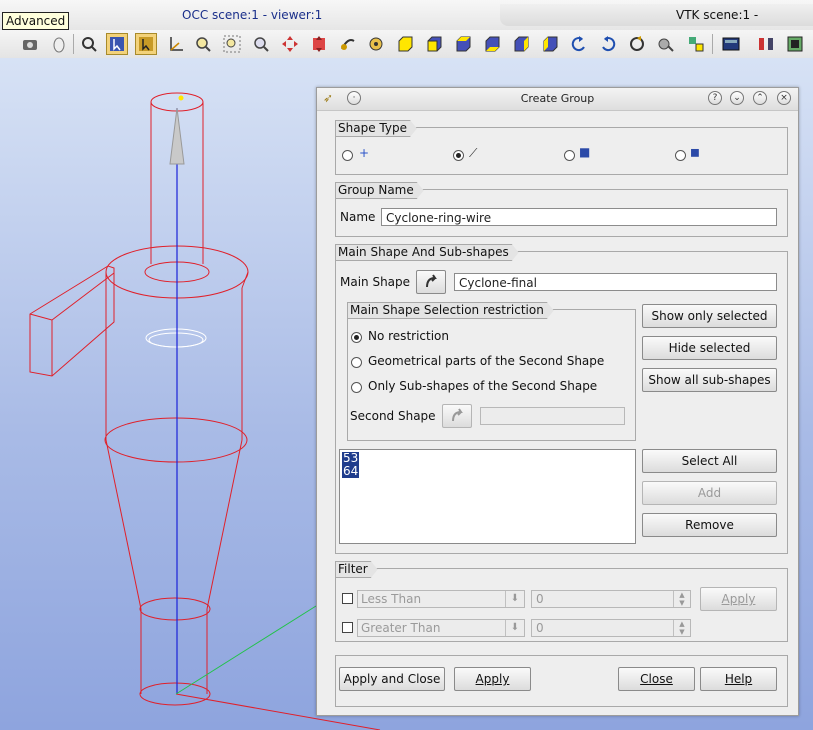 This screenshot has width=813, height=730. I want to click on shape-type-title: Shape Type, so click(376, 128).